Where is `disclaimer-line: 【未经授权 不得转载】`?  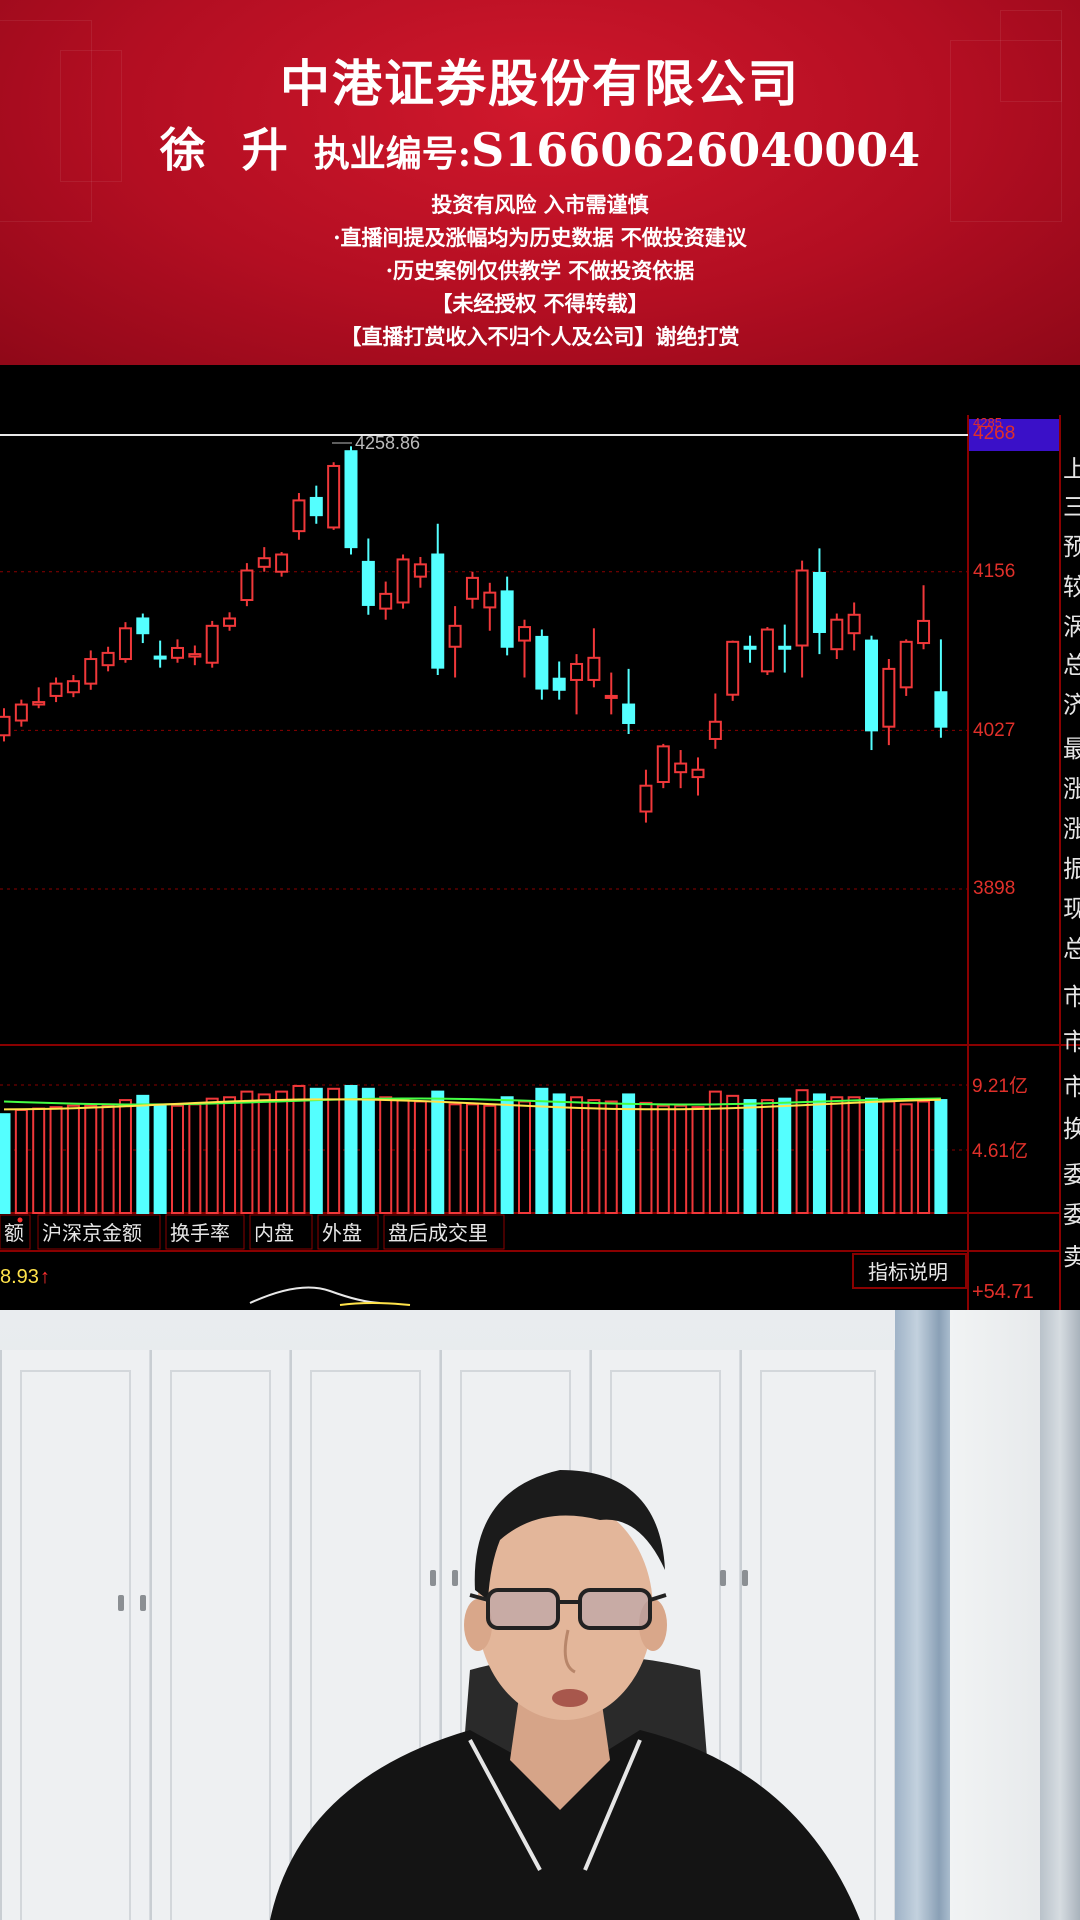 disclaimer-line: 【未经授权 不得转载】 is located at coordinates (540, 303).